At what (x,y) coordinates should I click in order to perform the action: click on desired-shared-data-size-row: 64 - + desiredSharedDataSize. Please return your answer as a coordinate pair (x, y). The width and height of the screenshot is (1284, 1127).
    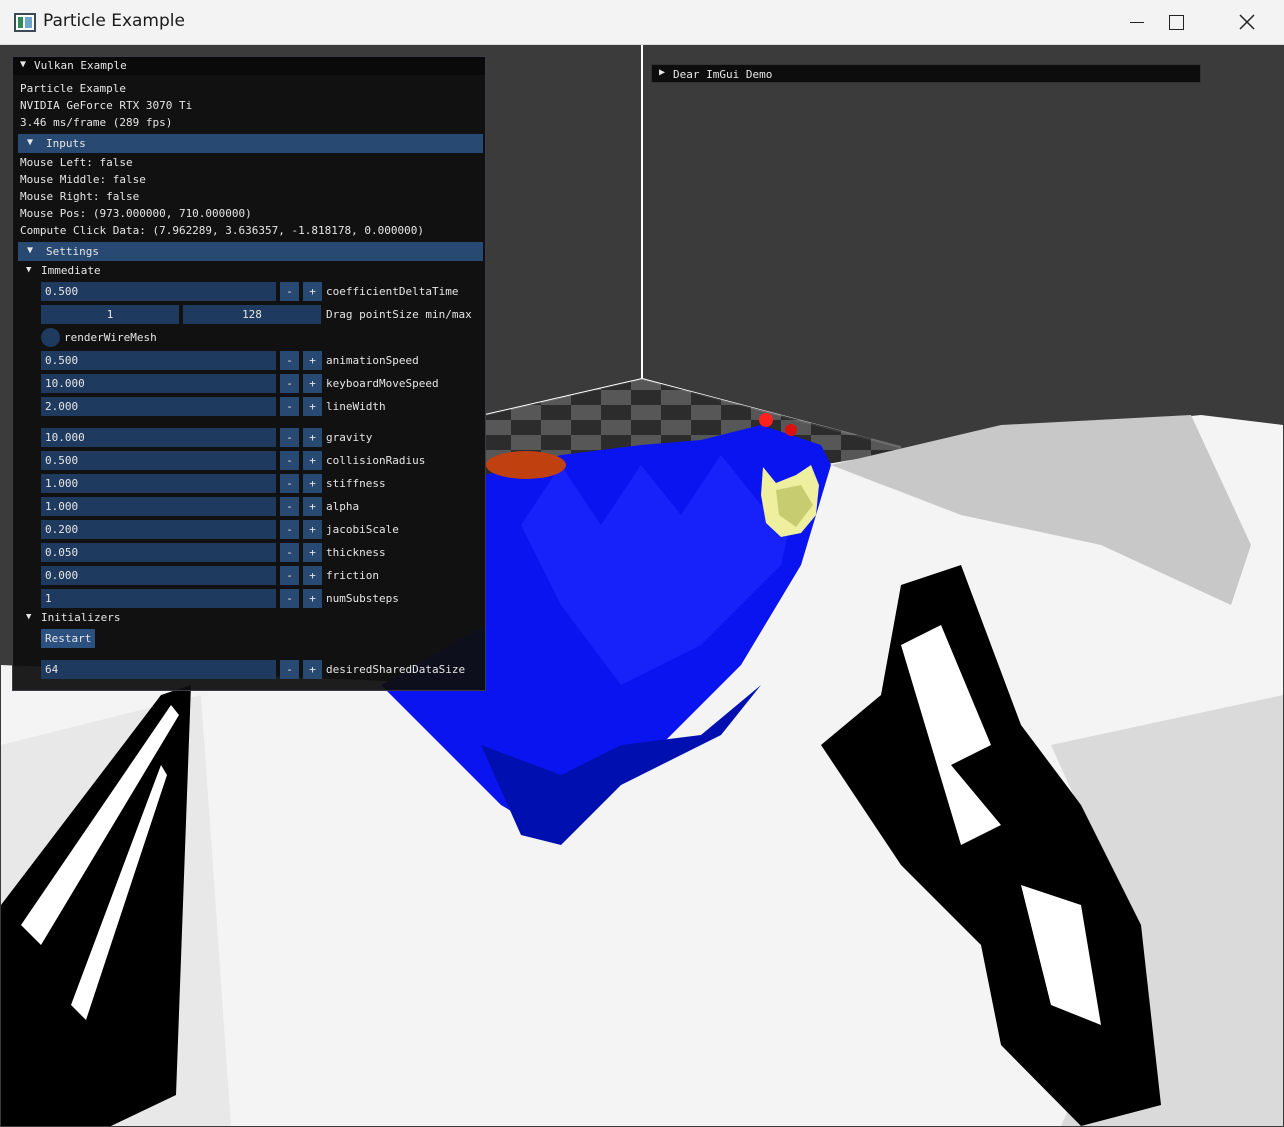
    Looking at the image, I should click on (263, 669).